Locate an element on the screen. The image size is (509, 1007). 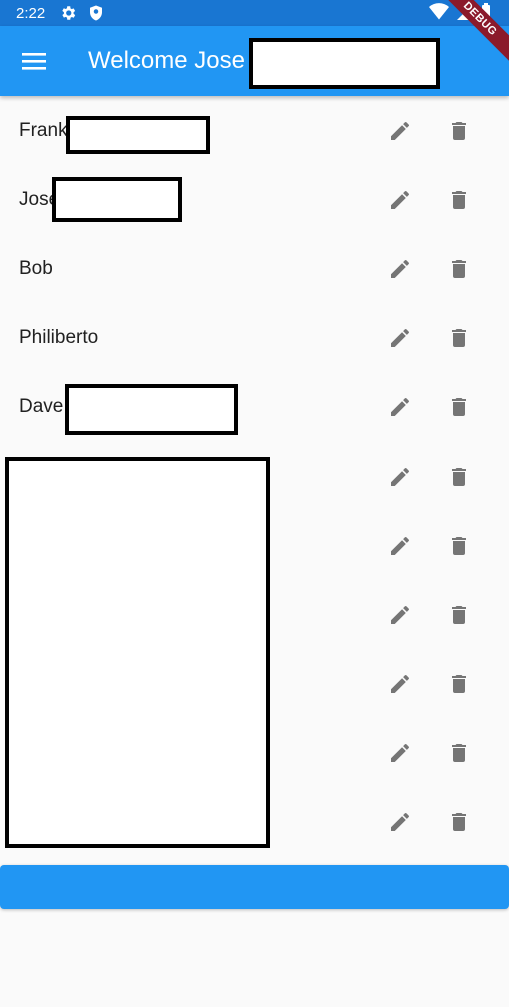
shield-icon is located at coordinates (96, 13).